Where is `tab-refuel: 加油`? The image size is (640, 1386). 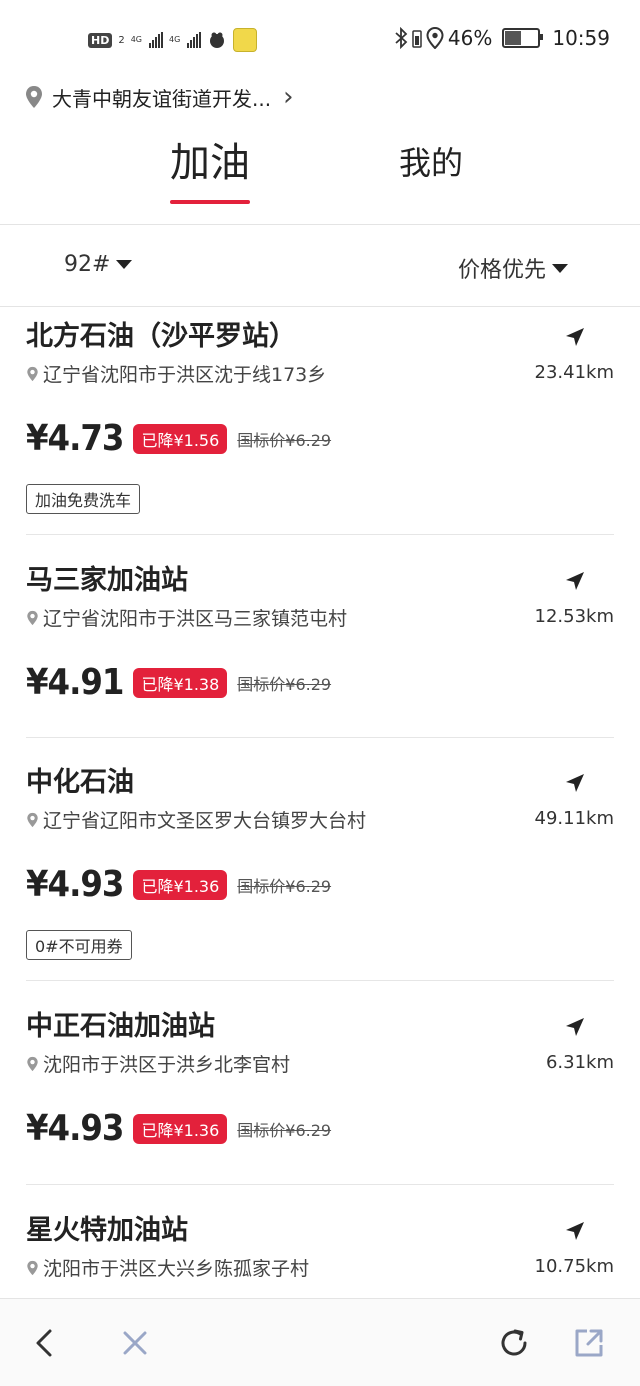 tab-refuel: 加油 is located at coordinates (210, 167).